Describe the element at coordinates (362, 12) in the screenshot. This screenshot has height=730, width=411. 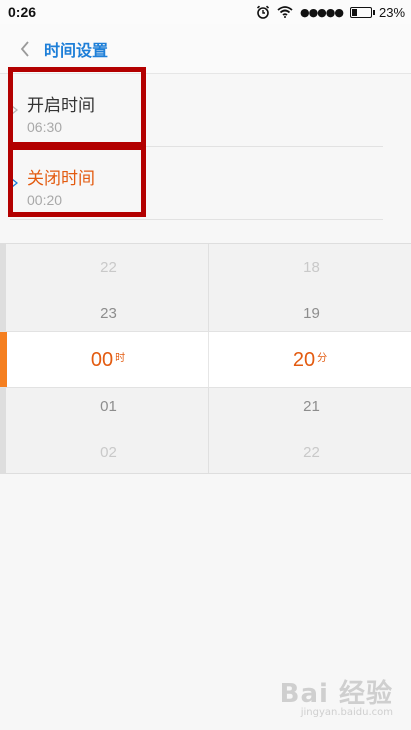
I see `battery-icon` at that location.